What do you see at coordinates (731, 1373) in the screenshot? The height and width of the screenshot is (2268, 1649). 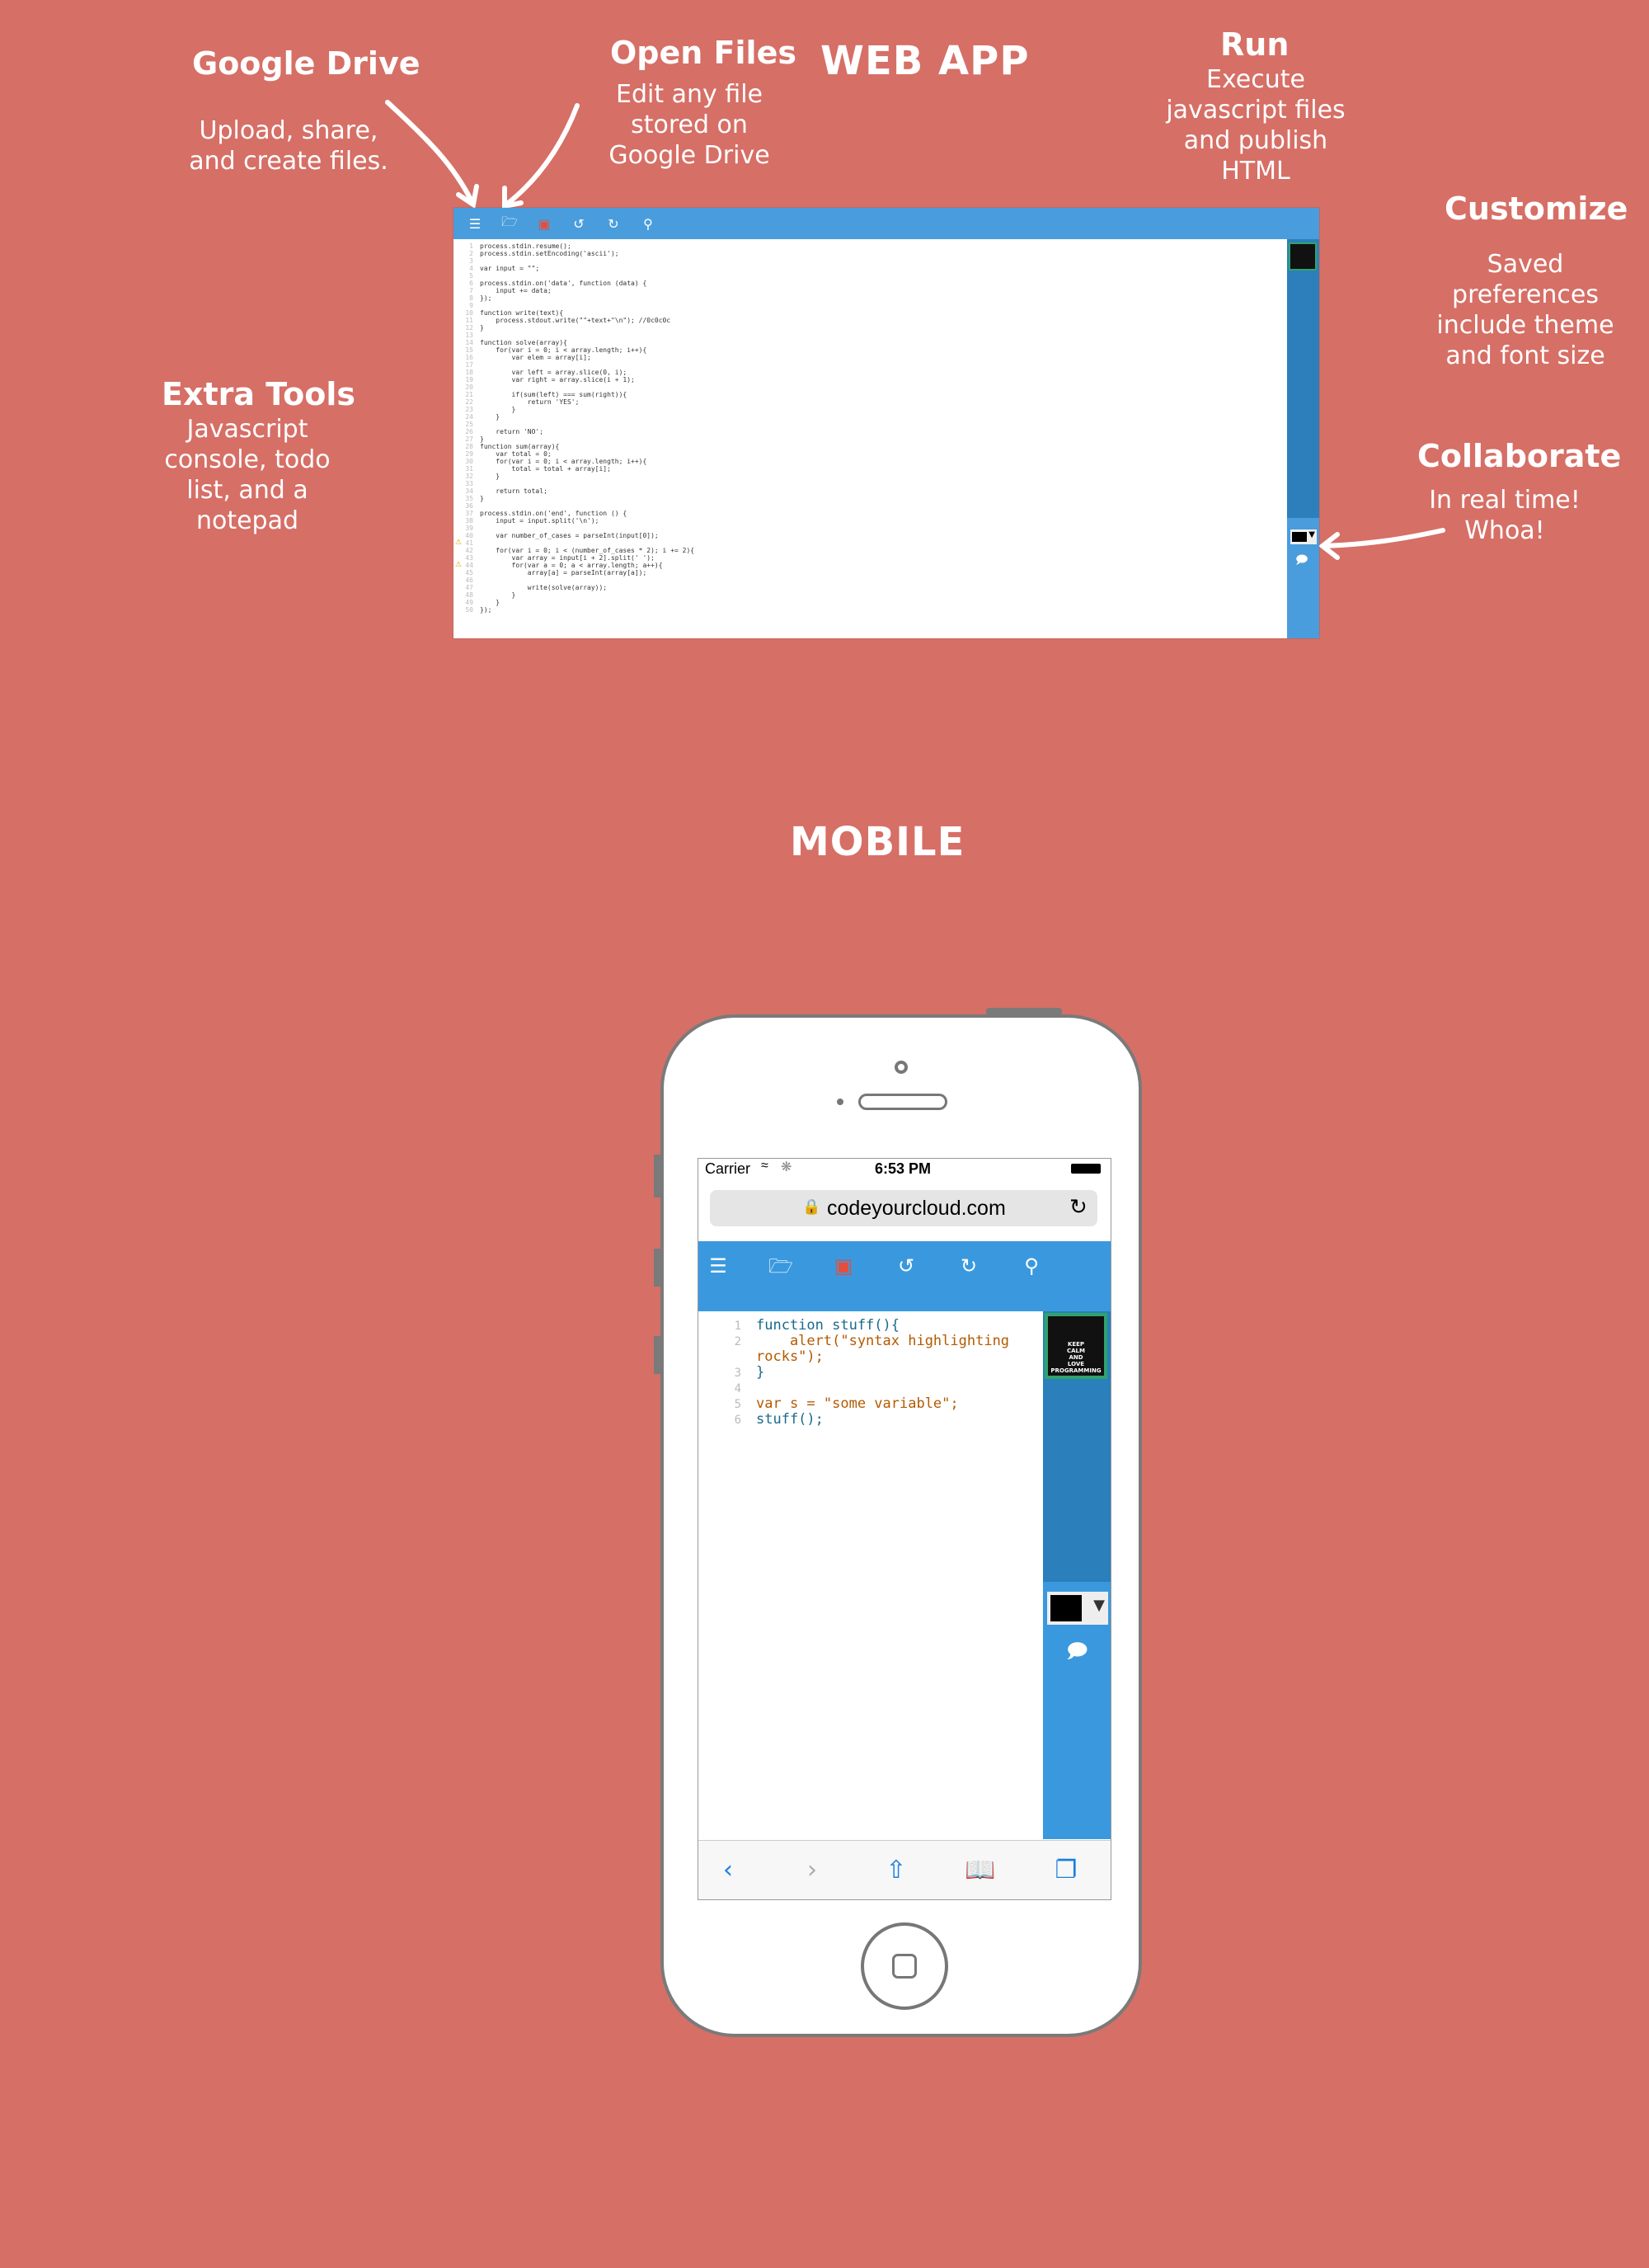 I see `code-line: 3}` at bounding box center [731, 1373].